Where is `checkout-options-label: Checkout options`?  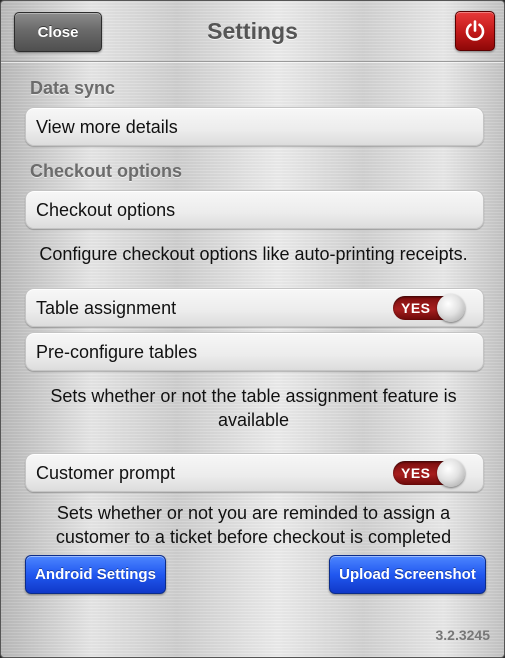
checkout-options-label: Checkout options is located at coordinates (106, 210).